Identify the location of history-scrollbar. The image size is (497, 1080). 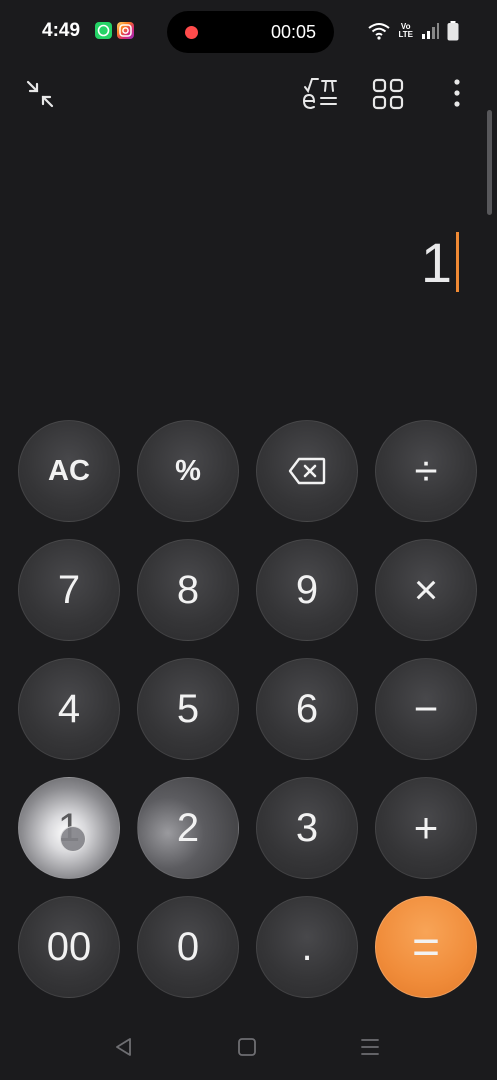
(489, 162).